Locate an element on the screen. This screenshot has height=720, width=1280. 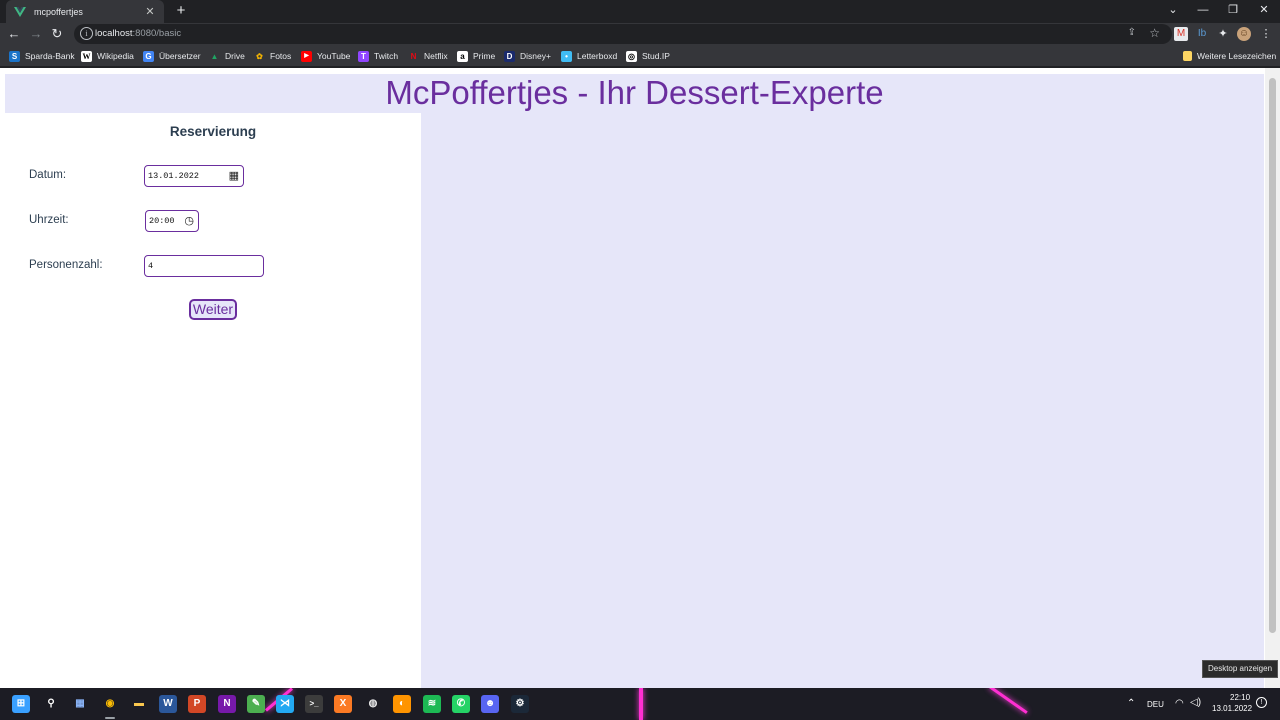
xampp-icon: X is located at coordinates (343, 704).